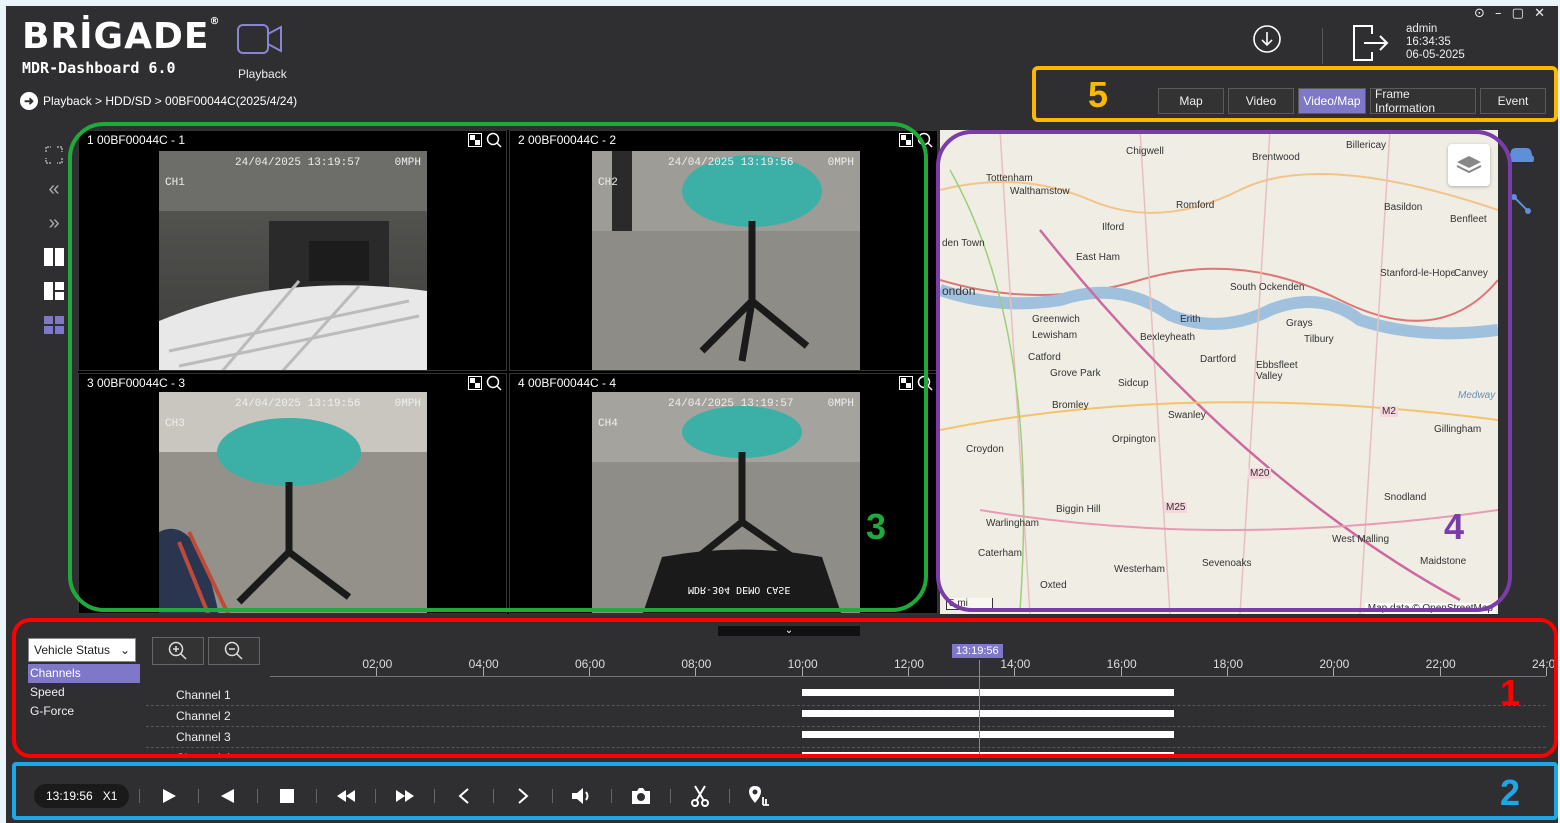 This screenshot has height=823, width=1560. What do you see at coordinates (1435, 55) in the screenshot?
I see `user-date: 06-05-2025` at bounding box center [1435, 55].